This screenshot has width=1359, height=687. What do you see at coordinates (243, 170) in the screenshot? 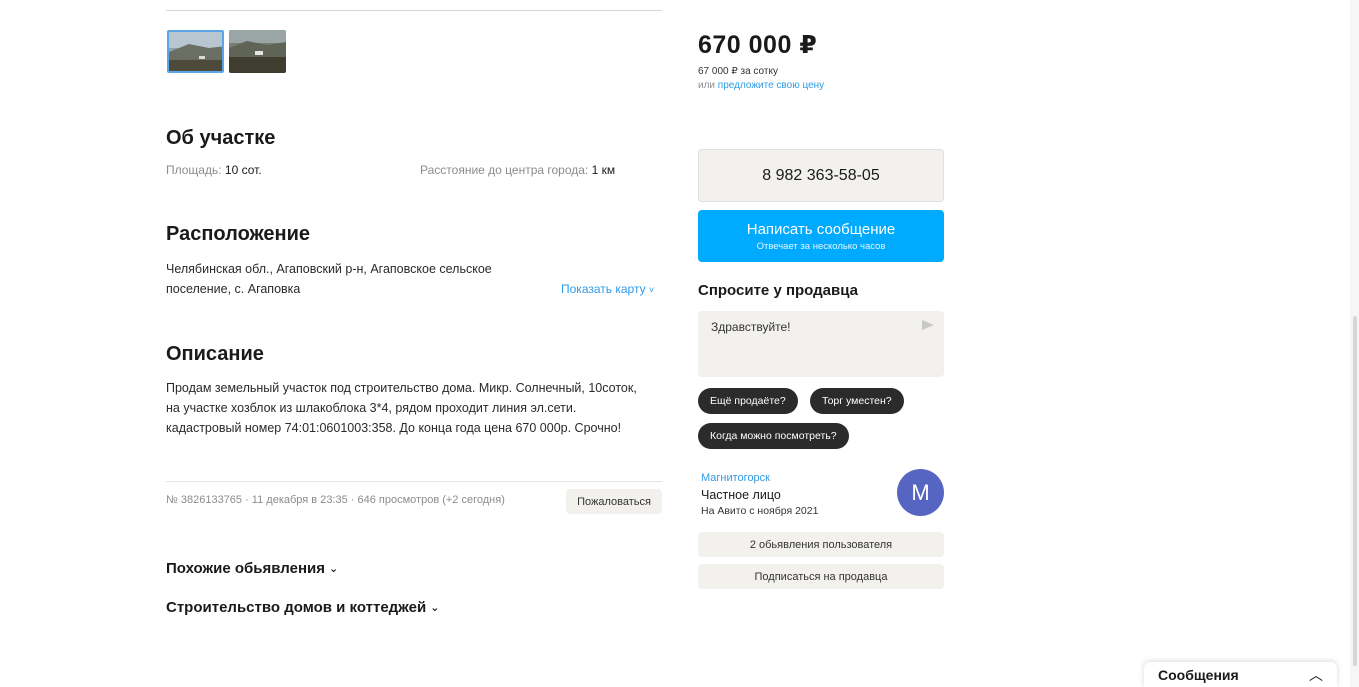
I see `area-value: 10 сот.` at bounding box center [243, 170].